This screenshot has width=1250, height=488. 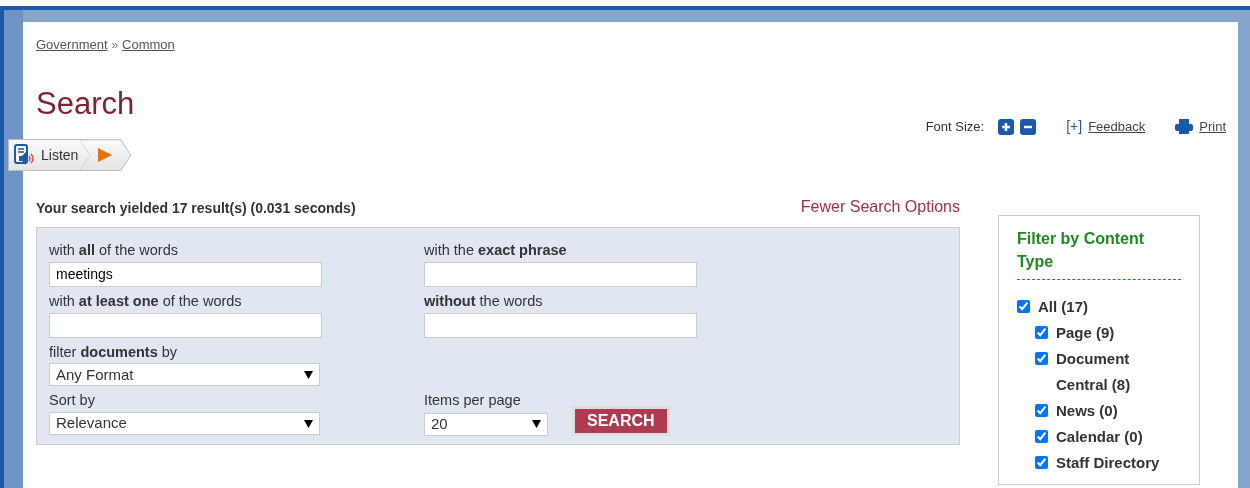 I want to click on speaker-document-icon, so click(x=24, y=155).